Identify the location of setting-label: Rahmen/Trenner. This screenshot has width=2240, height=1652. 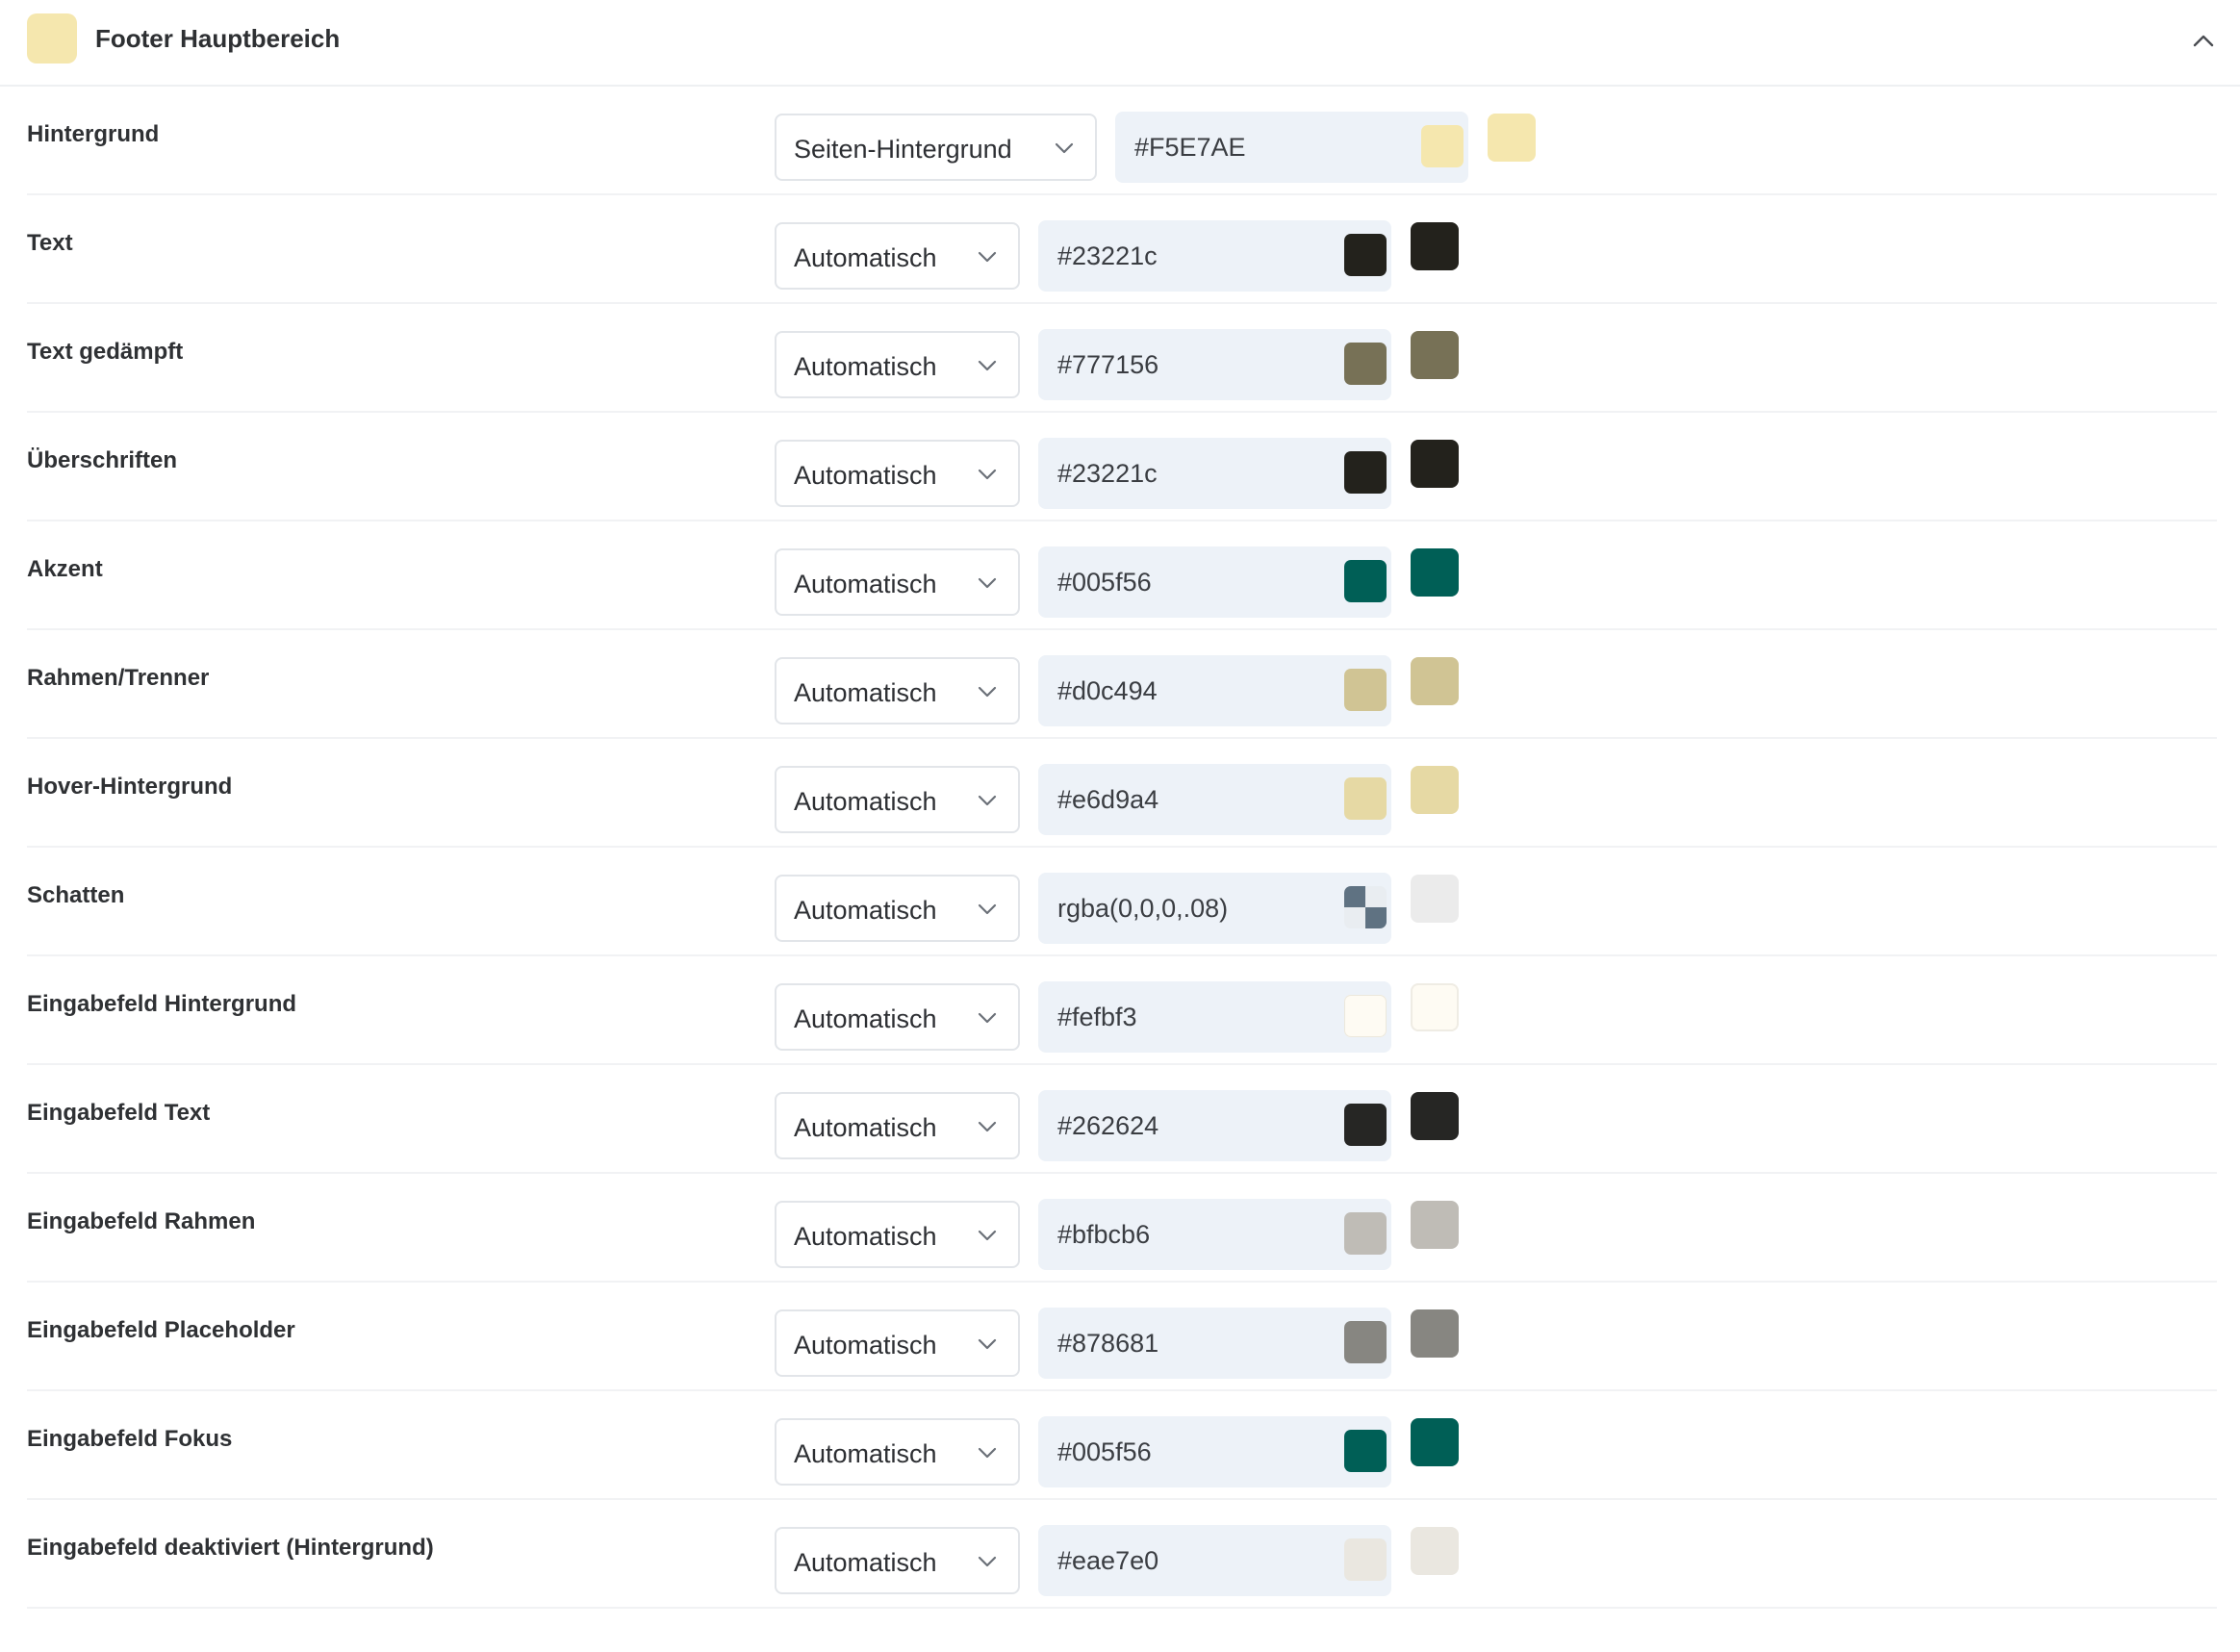
(119, 678).